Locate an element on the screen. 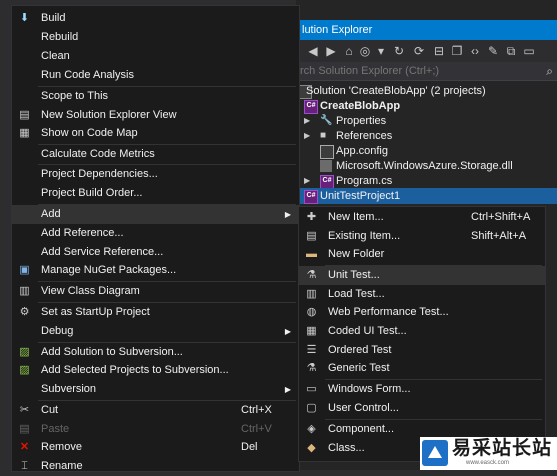  refresh-icon: ⟳ is located at coordinates (419, 51).